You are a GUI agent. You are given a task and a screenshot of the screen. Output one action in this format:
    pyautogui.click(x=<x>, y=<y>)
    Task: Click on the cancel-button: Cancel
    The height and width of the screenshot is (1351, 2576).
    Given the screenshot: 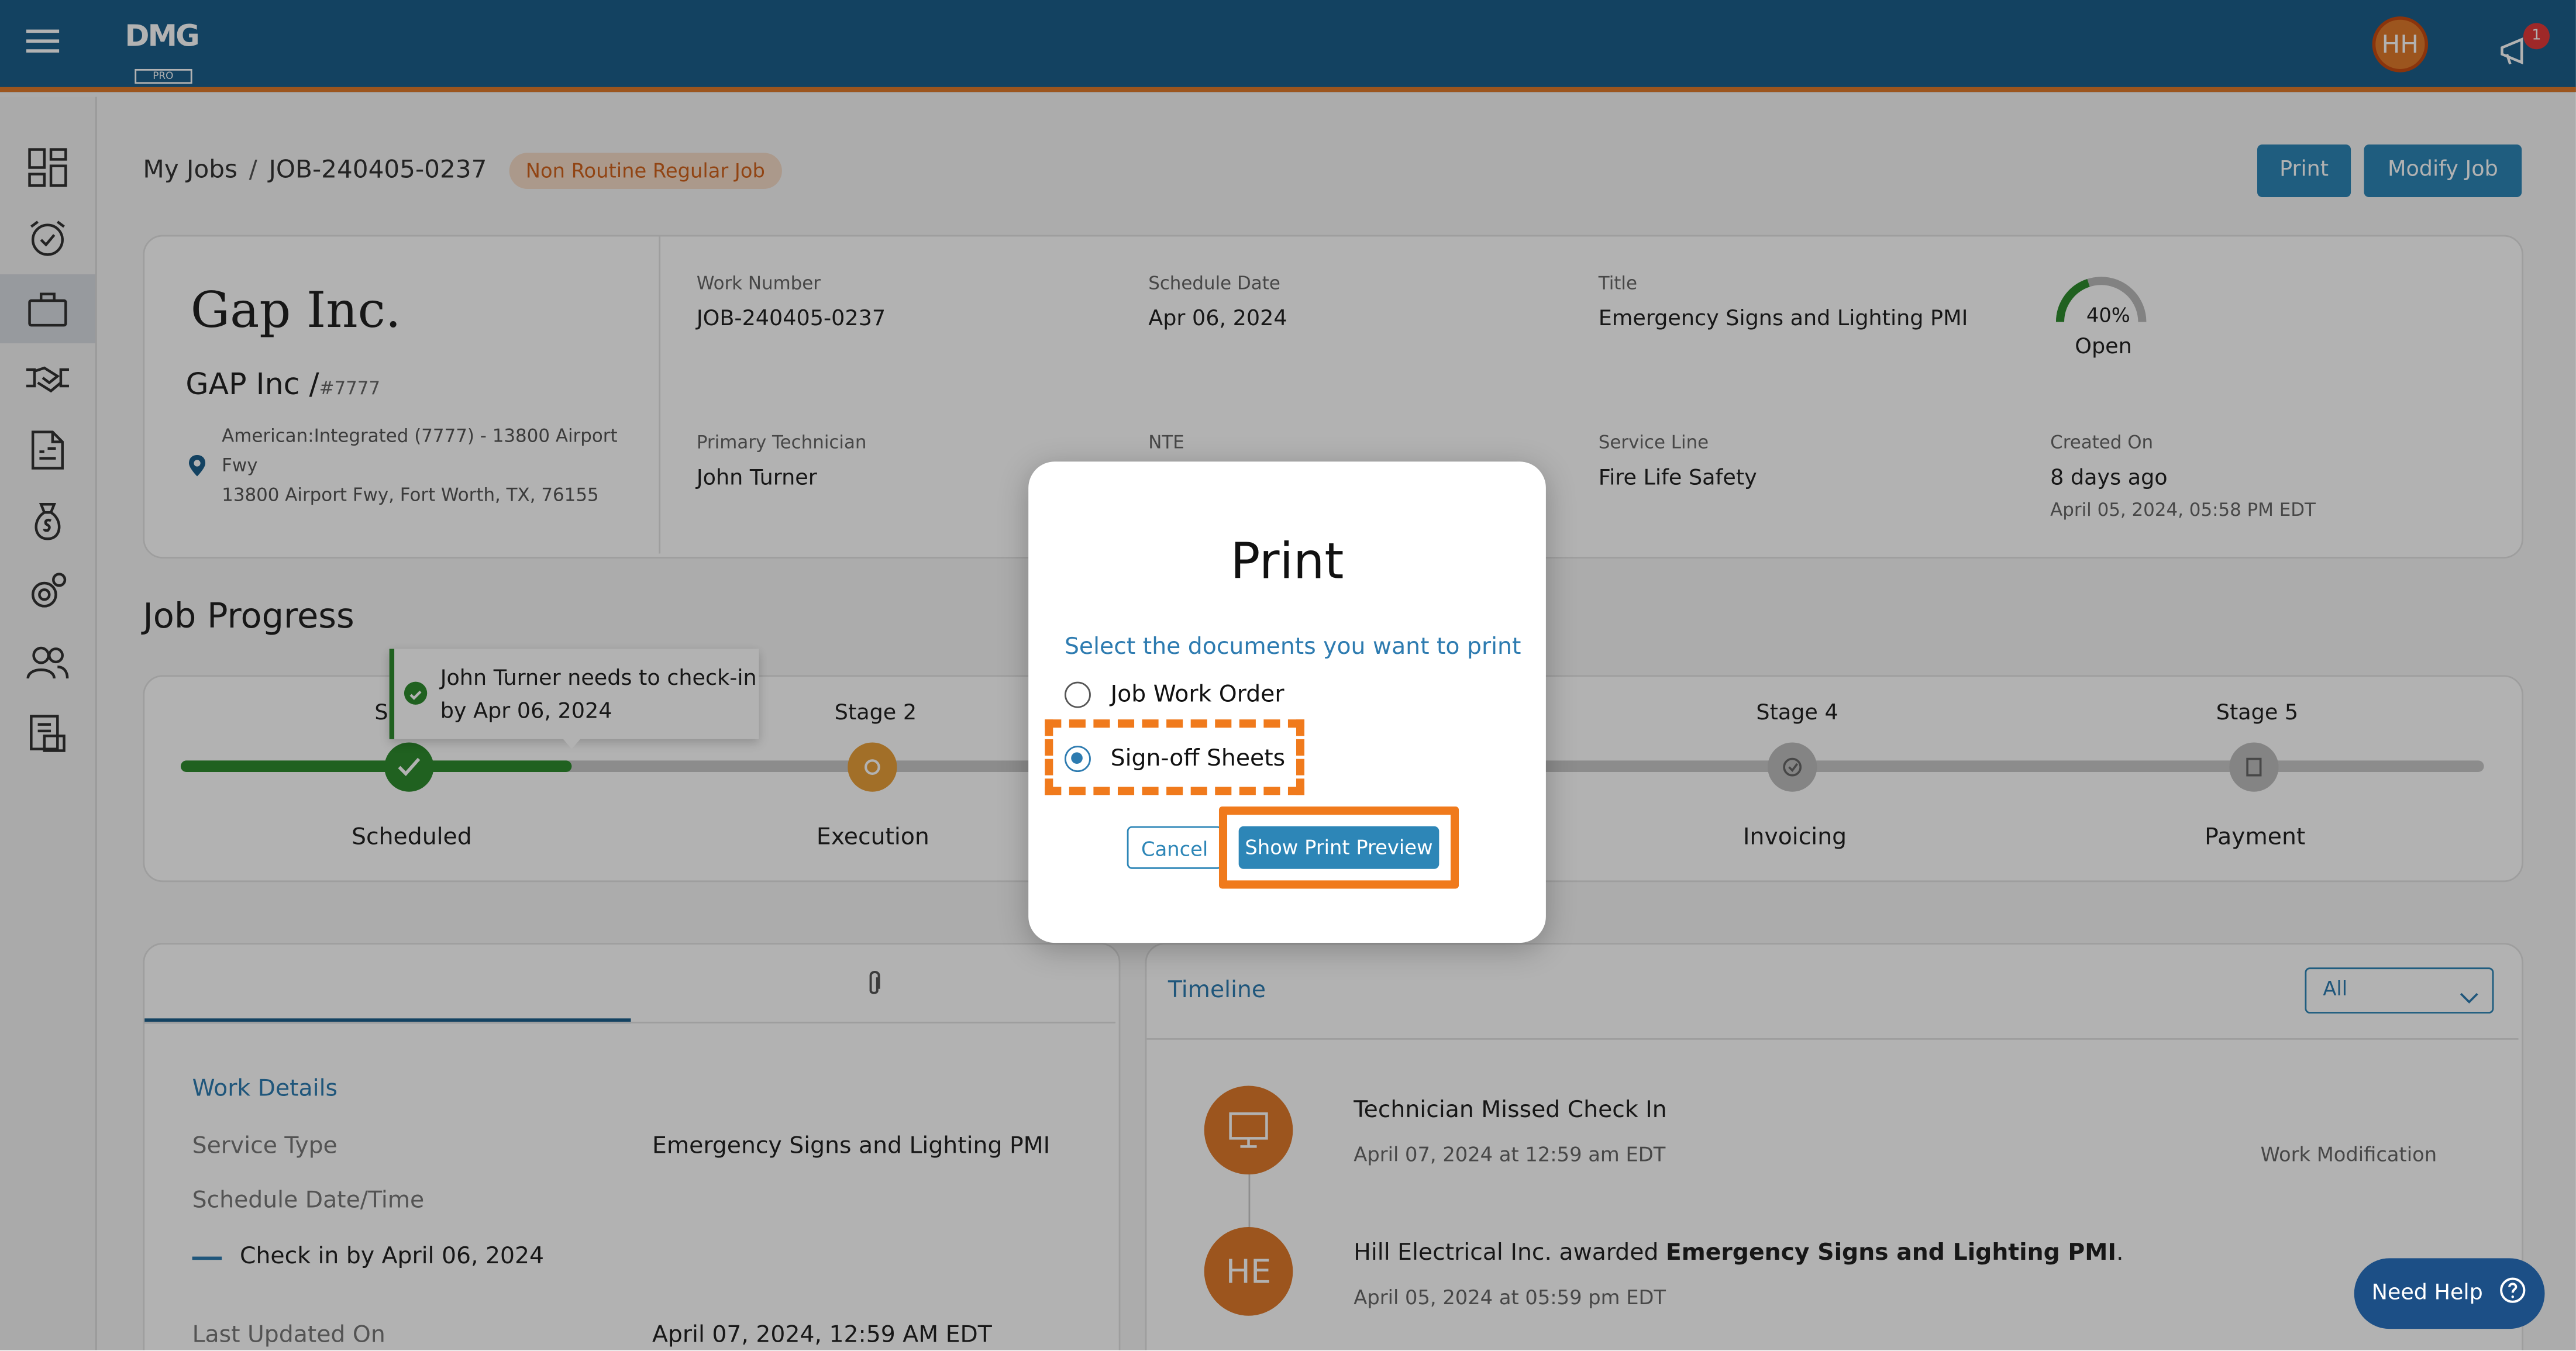 What is the action you would take?
    pyautogui.click(x=1174, y=848)
    